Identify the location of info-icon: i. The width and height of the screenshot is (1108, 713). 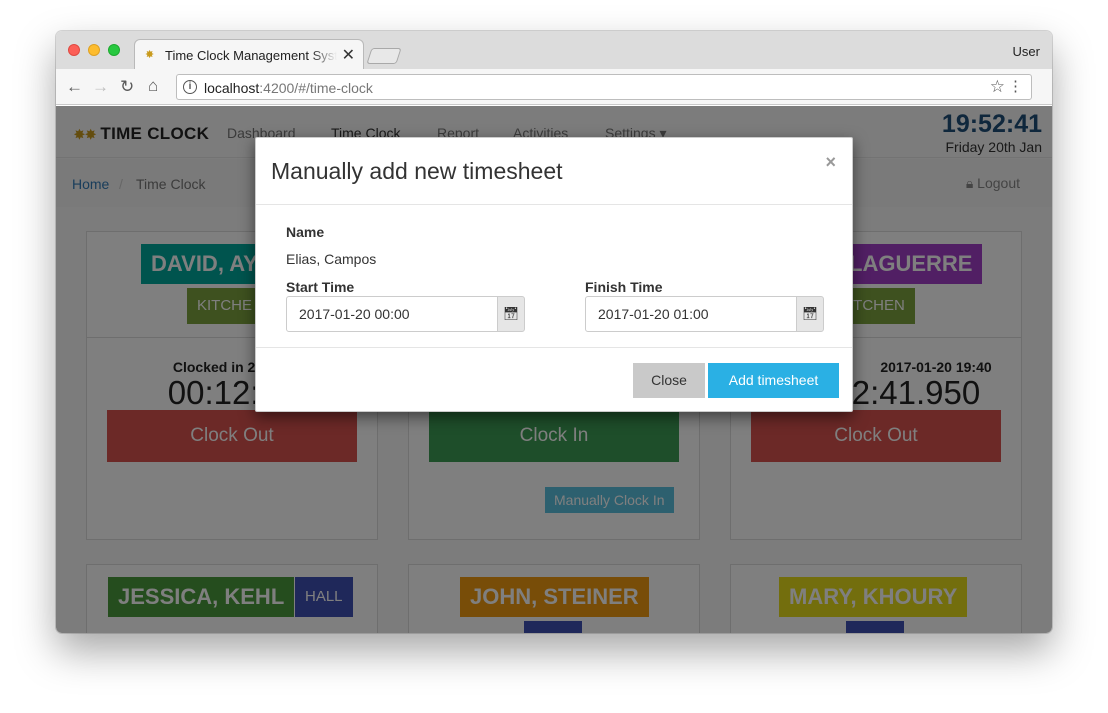
(190, 87).